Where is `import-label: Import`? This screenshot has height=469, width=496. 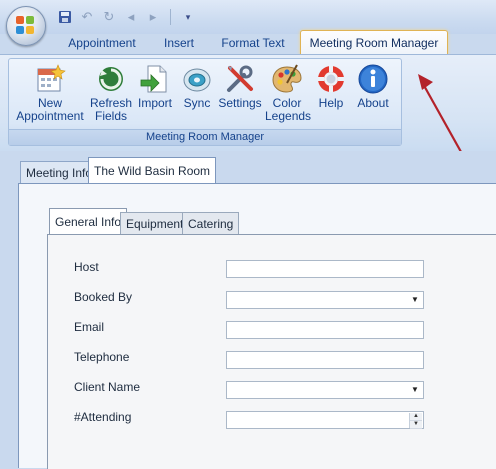
import-label: Import is located at coordinates (154, 103).